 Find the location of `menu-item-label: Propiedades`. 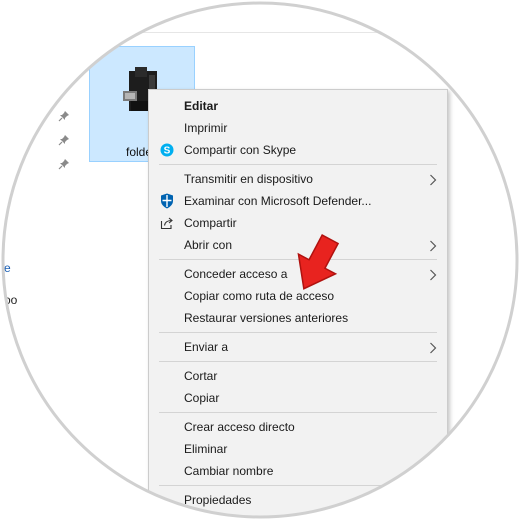

menu-item-label: Propiedades is located at coordinates (218, 500).